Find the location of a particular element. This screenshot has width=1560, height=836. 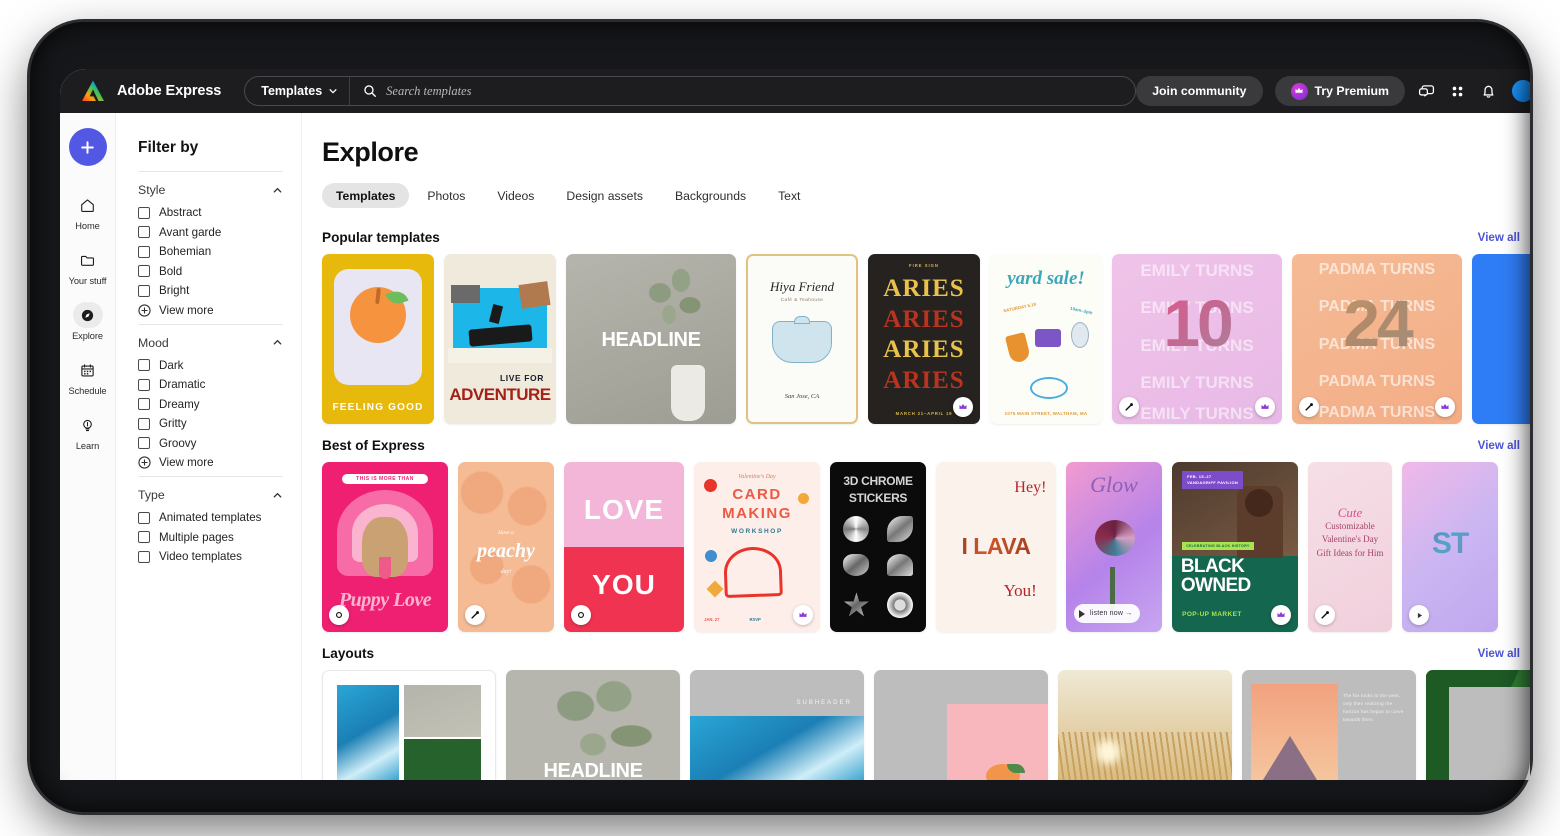

filter-option-dramatic: Dramatic is located at coordinates (210, 384).